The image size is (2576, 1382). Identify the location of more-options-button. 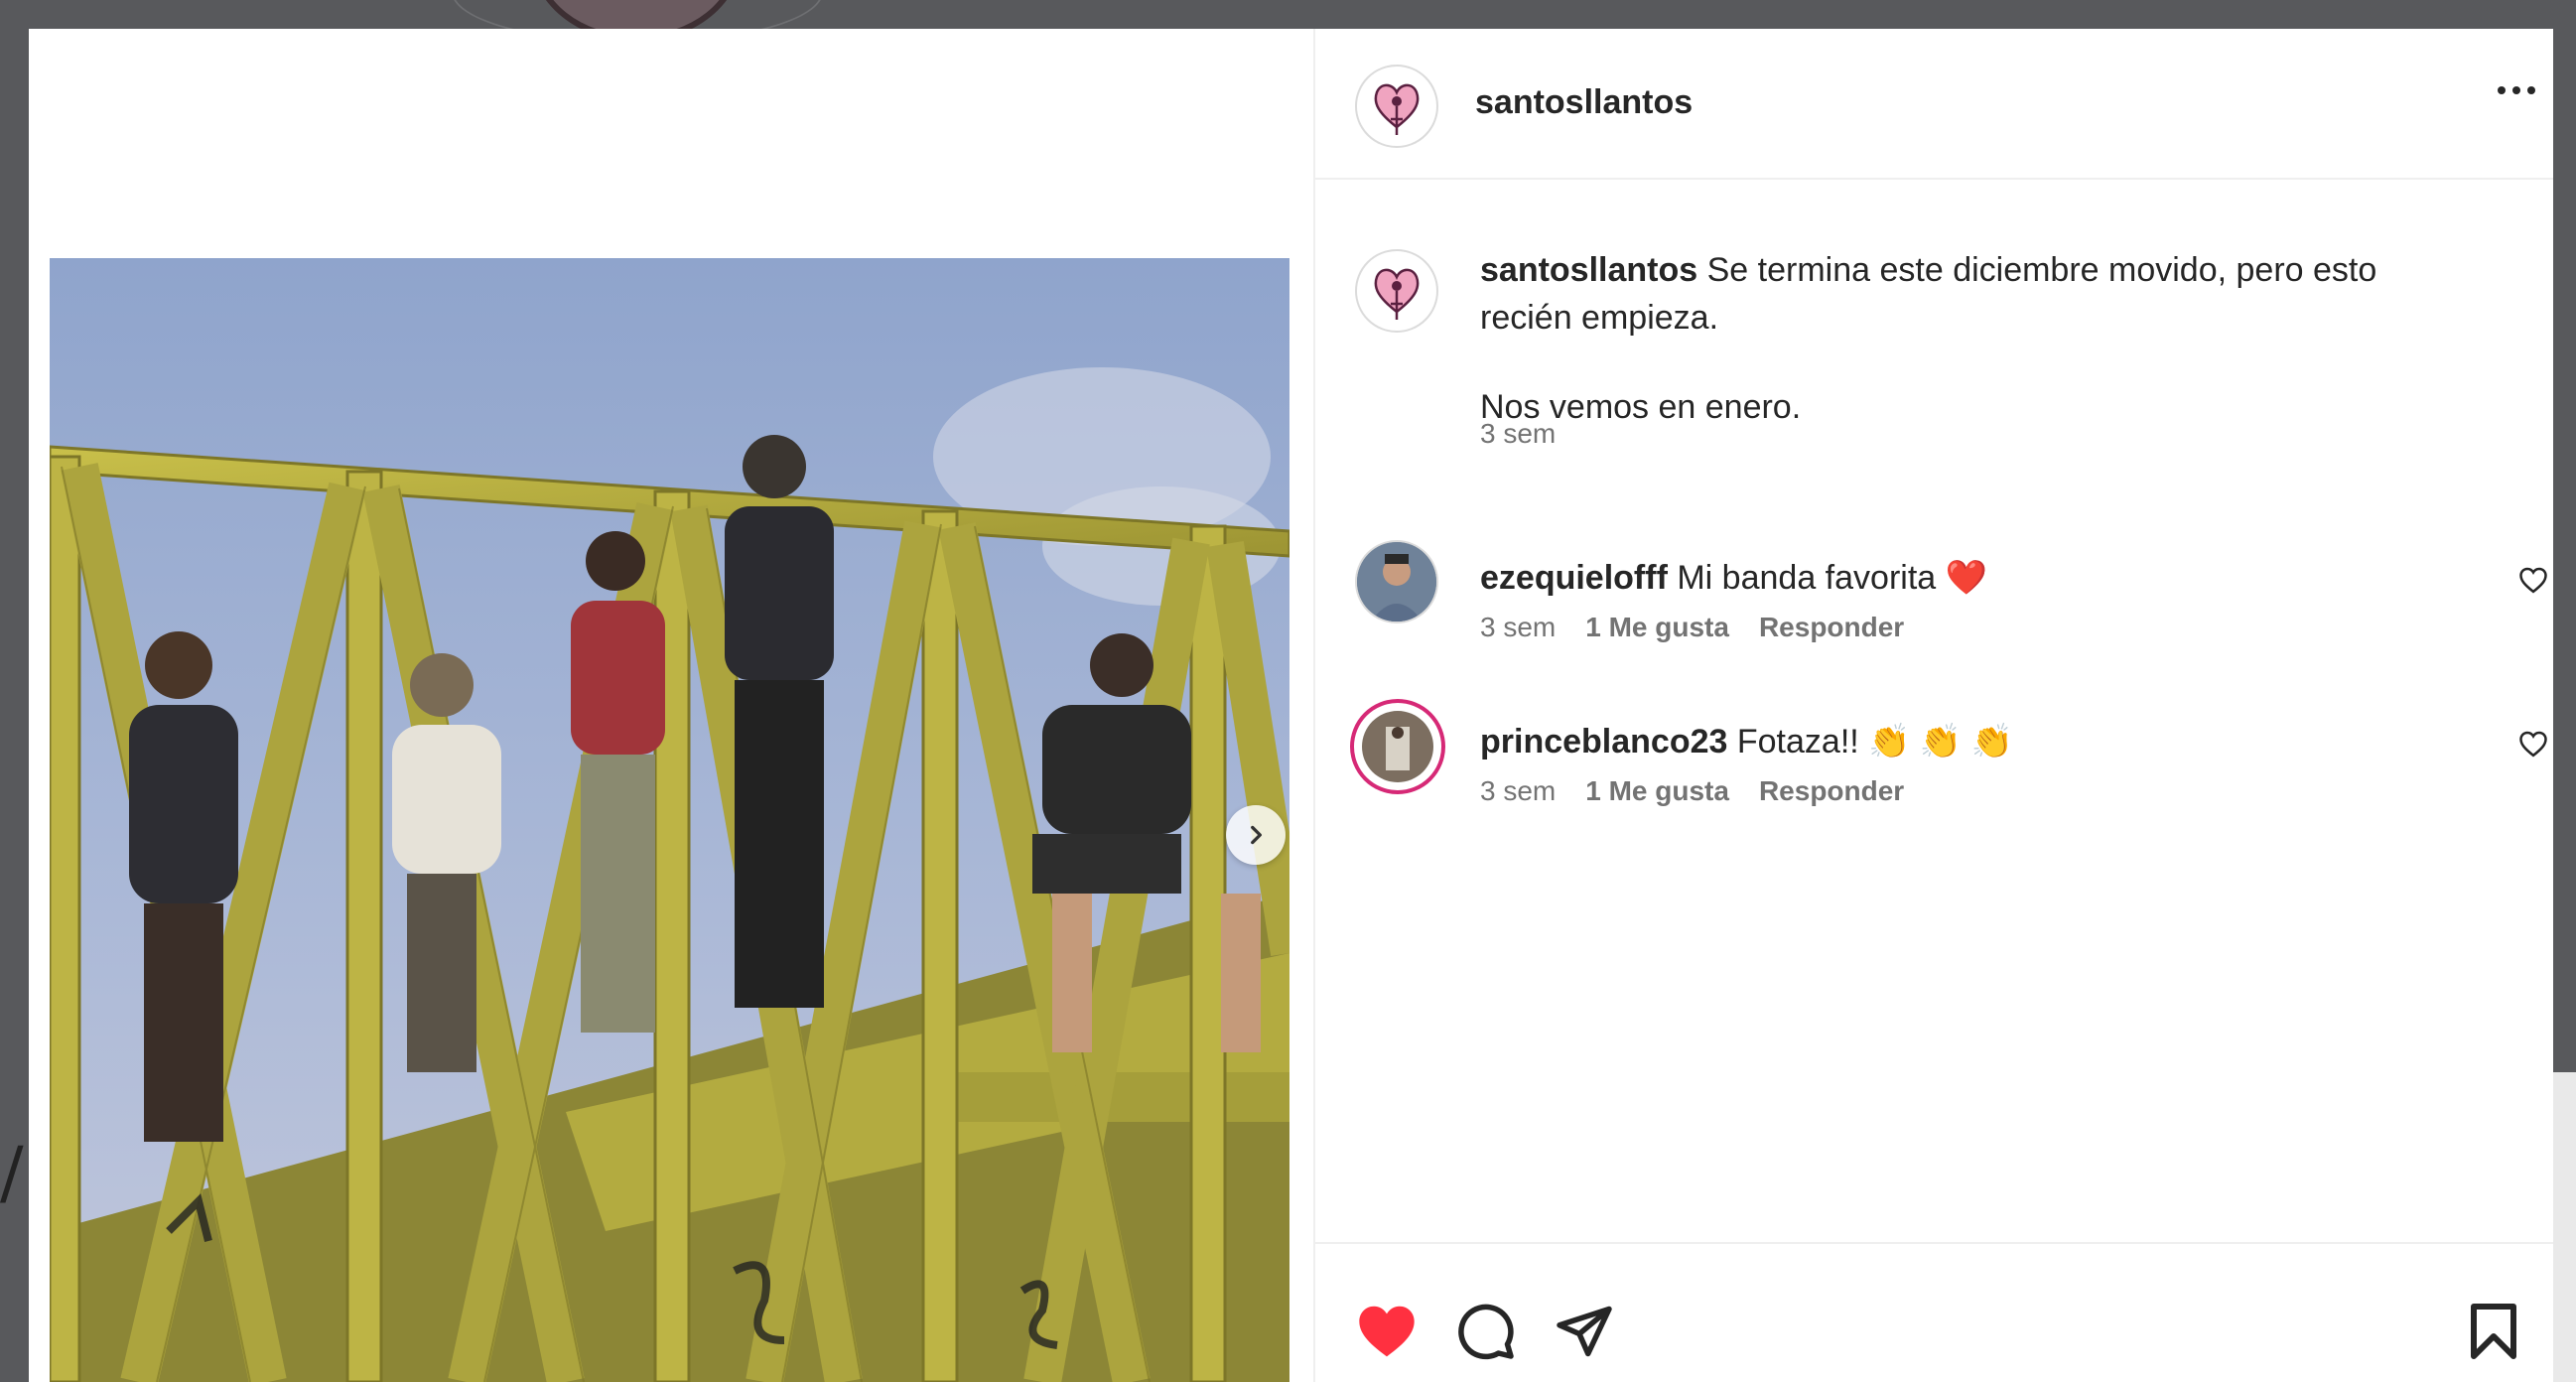
(2516, 90).